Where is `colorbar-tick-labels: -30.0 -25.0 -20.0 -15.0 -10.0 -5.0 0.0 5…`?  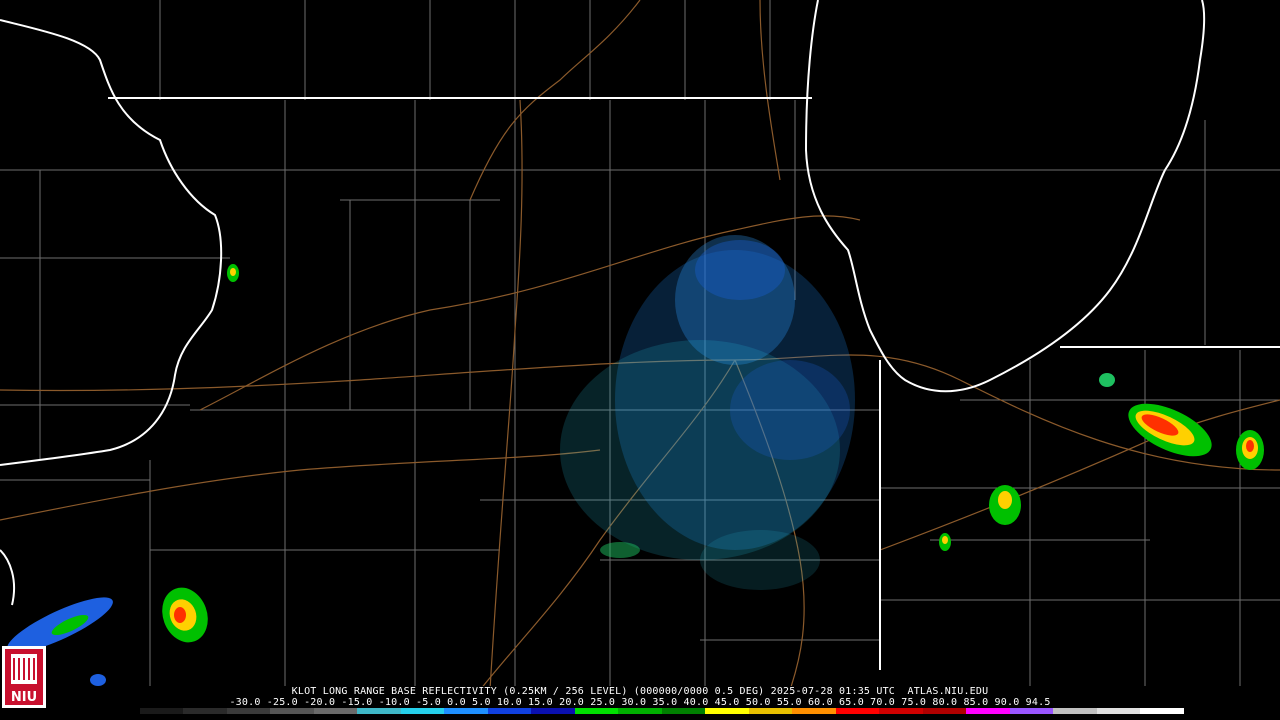
colorbar-tick-labels: -30.0 -25.0 -20.0 -15.0 -10.0 -5.0 0.0 5… is located at coordinates (640, 702).